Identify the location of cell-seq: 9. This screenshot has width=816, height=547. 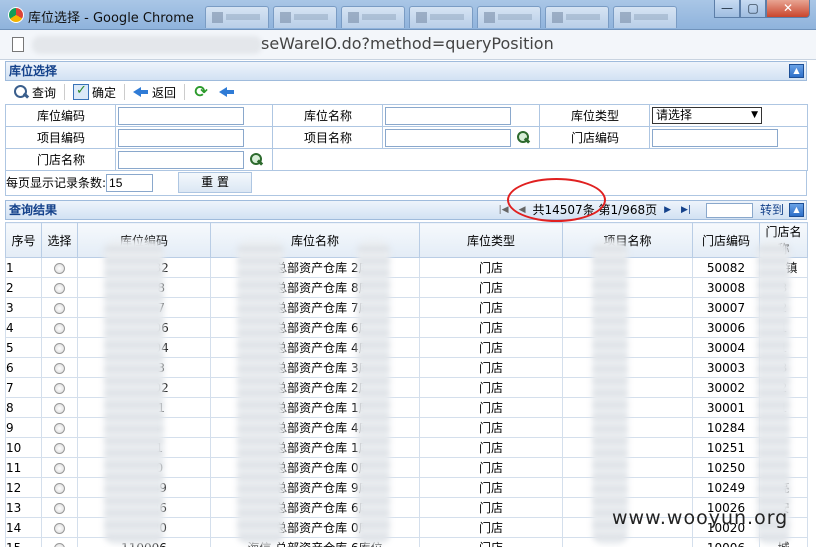
(23, 427).